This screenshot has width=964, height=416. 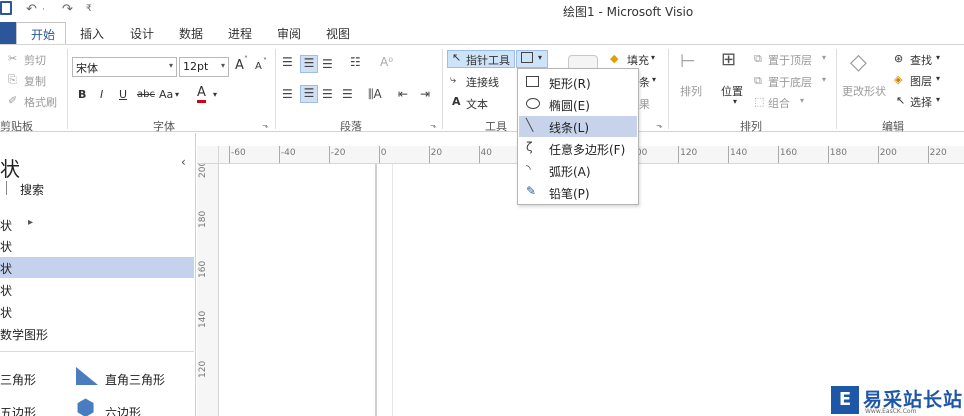 I want to click on shape-hexagon-label: 六边形, so click(x=123, y=410).